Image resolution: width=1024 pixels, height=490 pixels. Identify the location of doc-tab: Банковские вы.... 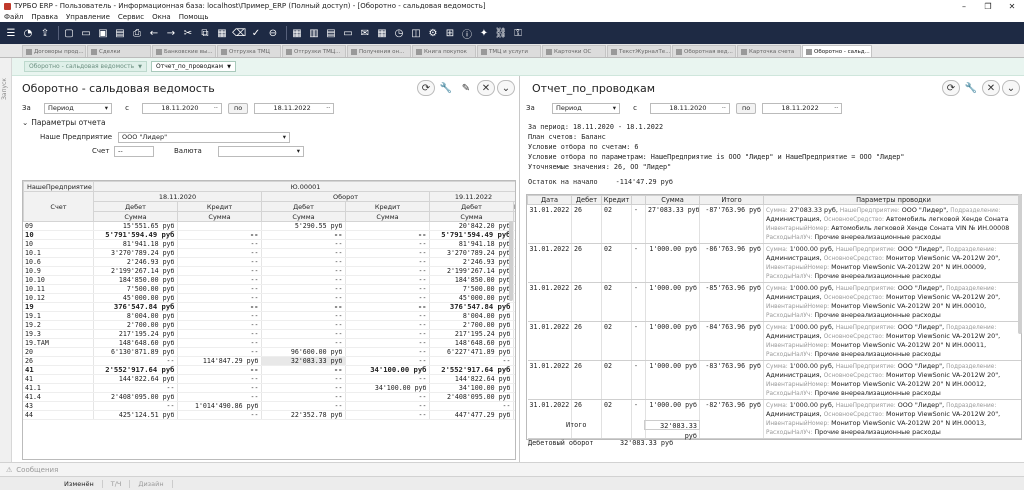
(184, 51).